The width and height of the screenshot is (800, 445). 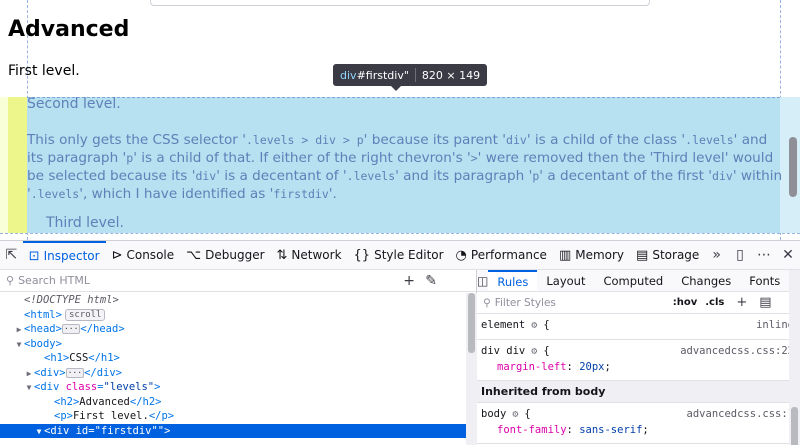 What do you see at coordinates (194, 255) in the screenshot?
I see `debugger-icon: ⌥` at bounding box center [194, 255].